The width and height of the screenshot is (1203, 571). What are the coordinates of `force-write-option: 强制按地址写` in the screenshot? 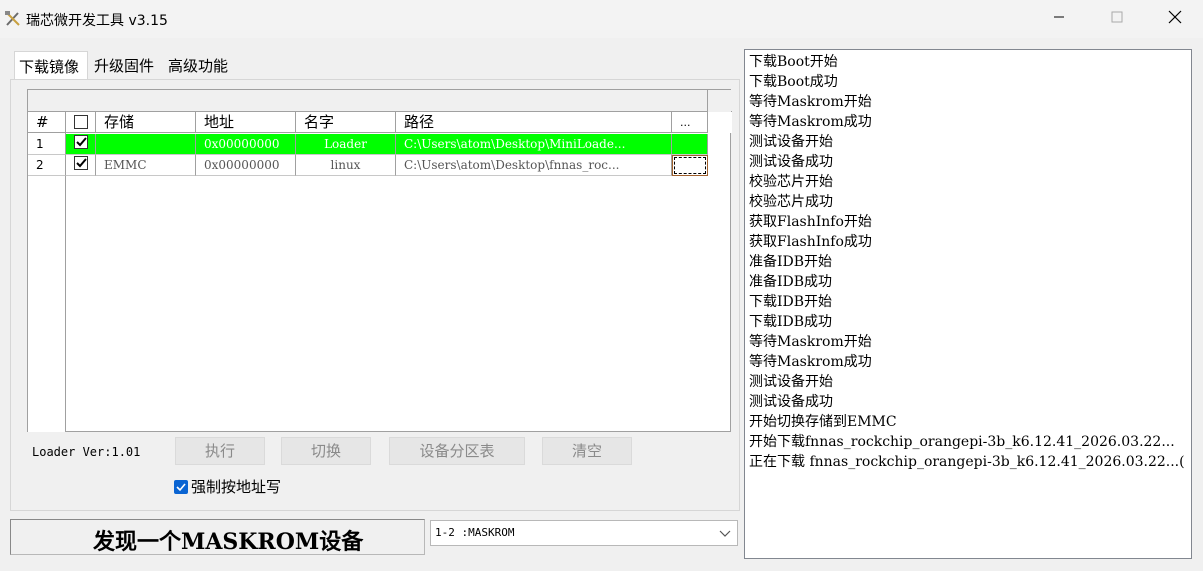 It's located at (227, 486).